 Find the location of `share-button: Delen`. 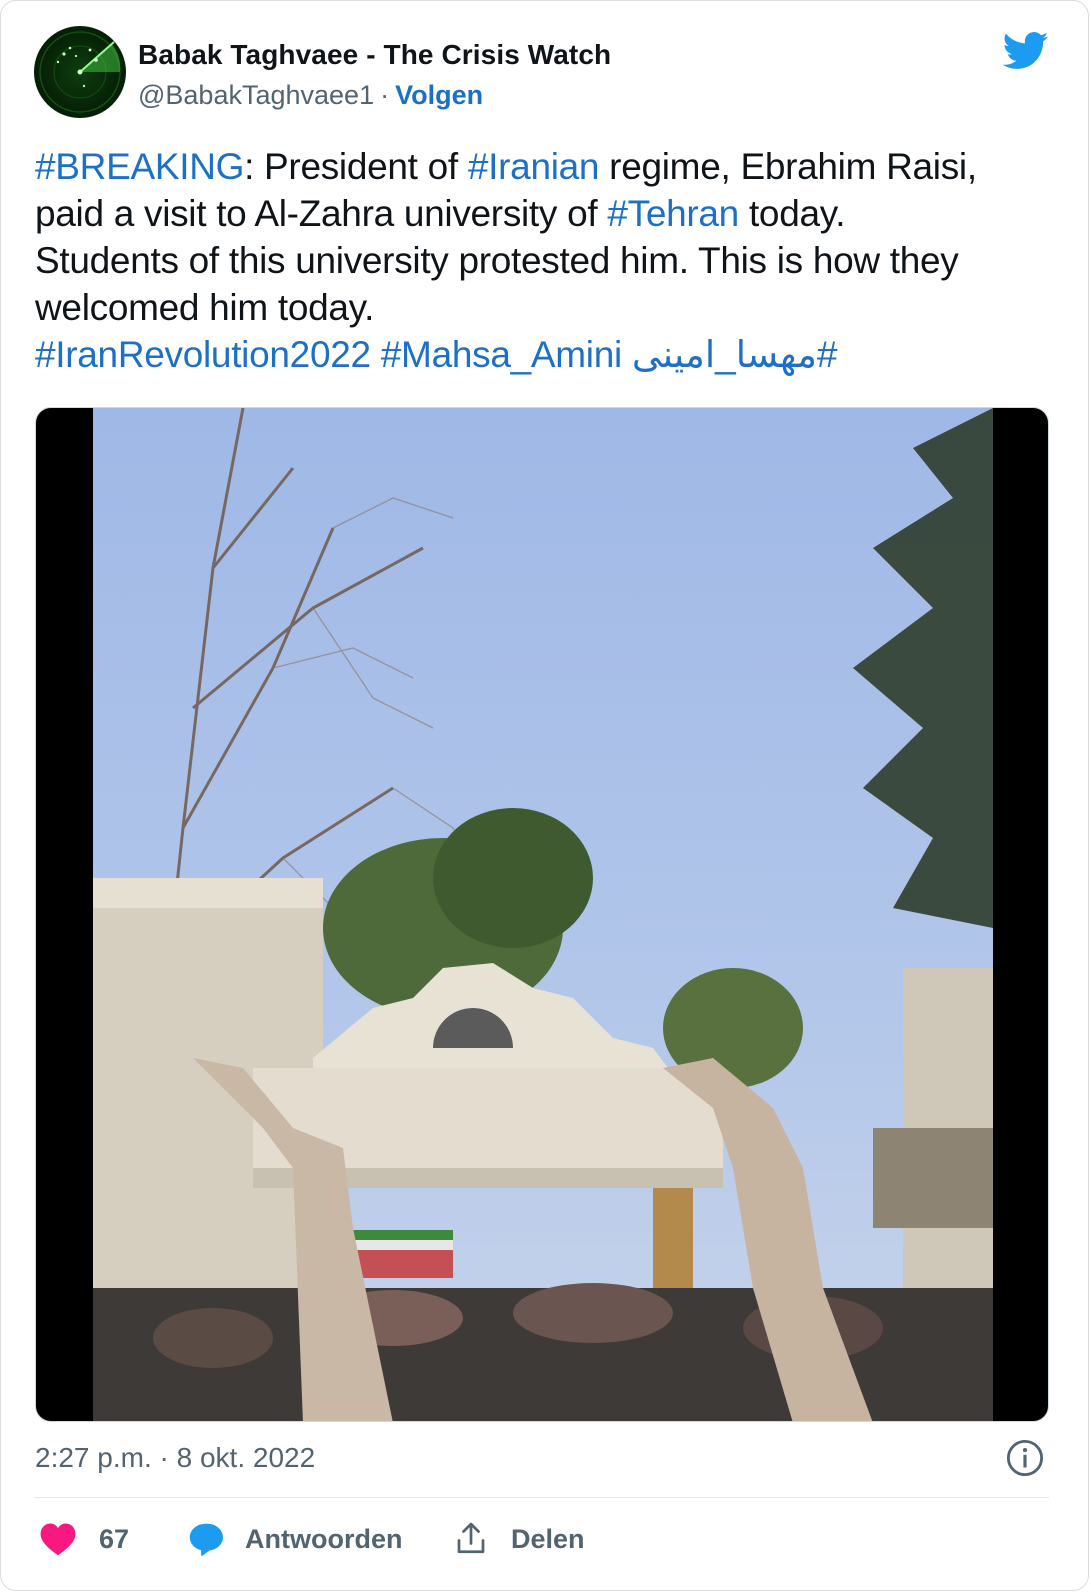

share-button: Delen is located at coordinates (519, 1539).